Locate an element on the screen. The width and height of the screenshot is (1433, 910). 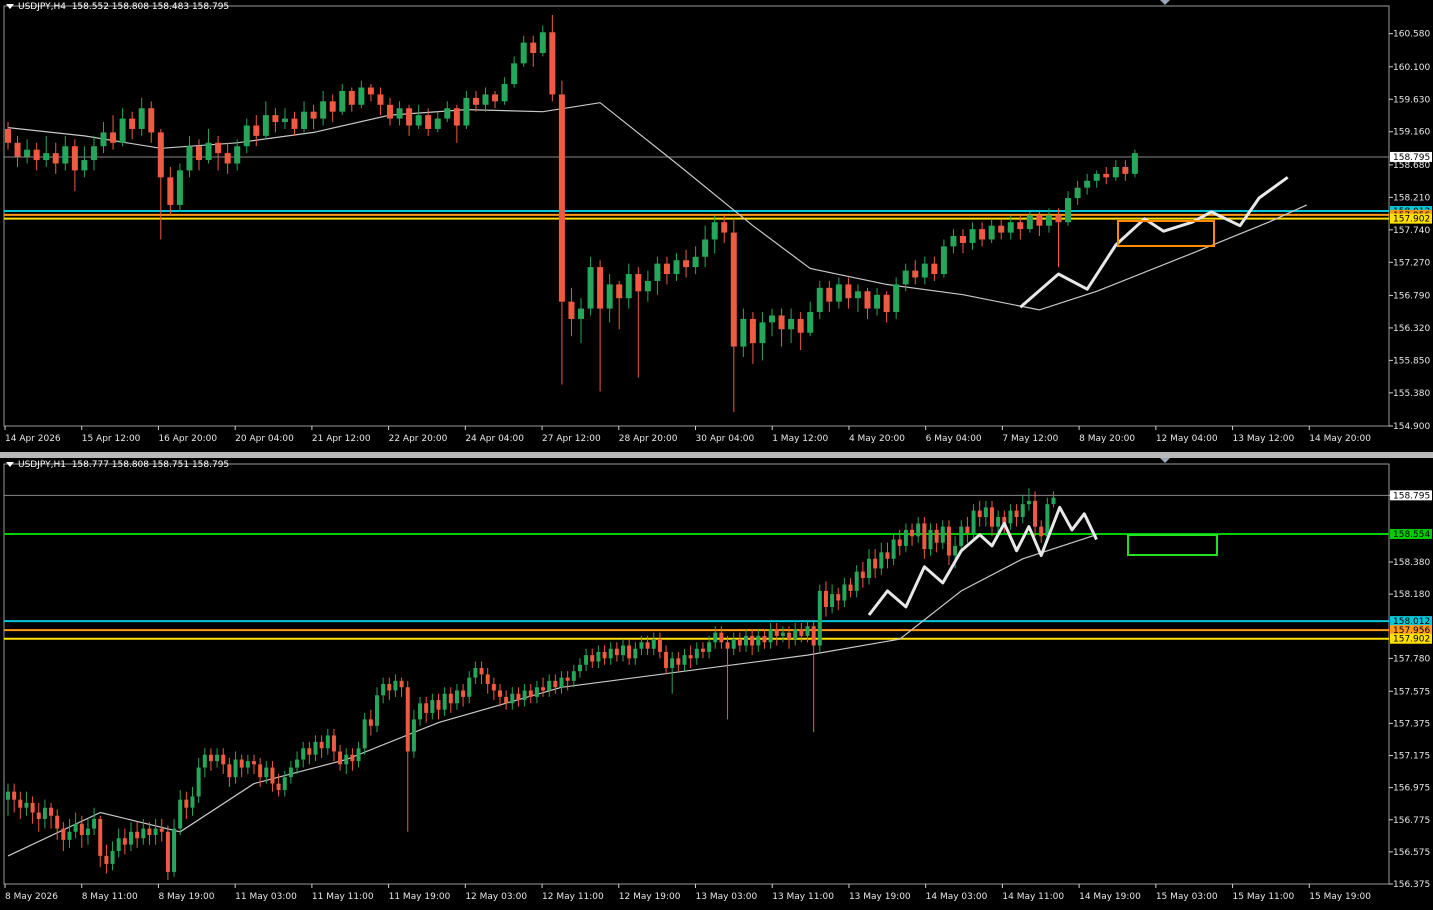
h4-target-box is located at coordinates (1166, 233).